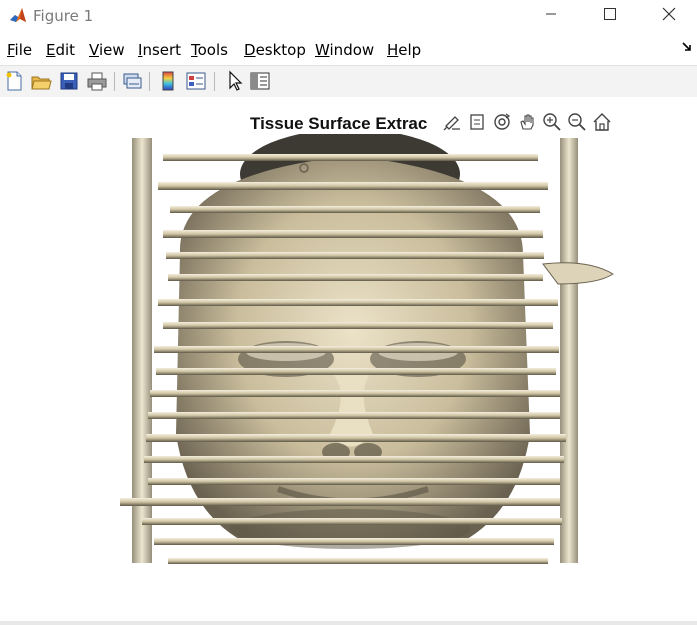 The height and width of the screenshot is (625, 697). I want to click on close-button, so click(669, 16).